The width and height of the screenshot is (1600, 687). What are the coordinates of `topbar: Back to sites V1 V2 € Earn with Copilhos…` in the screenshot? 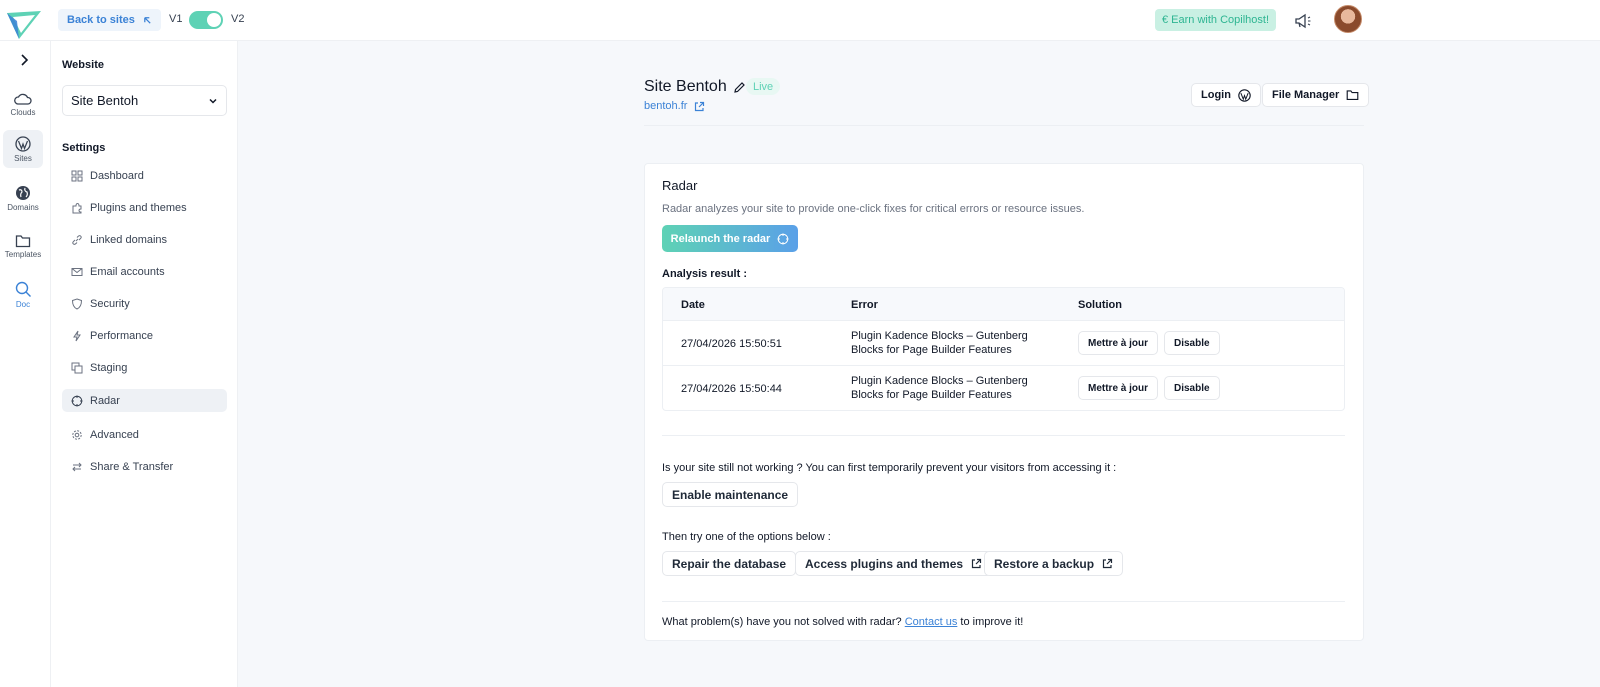 It's located at (800, 20).